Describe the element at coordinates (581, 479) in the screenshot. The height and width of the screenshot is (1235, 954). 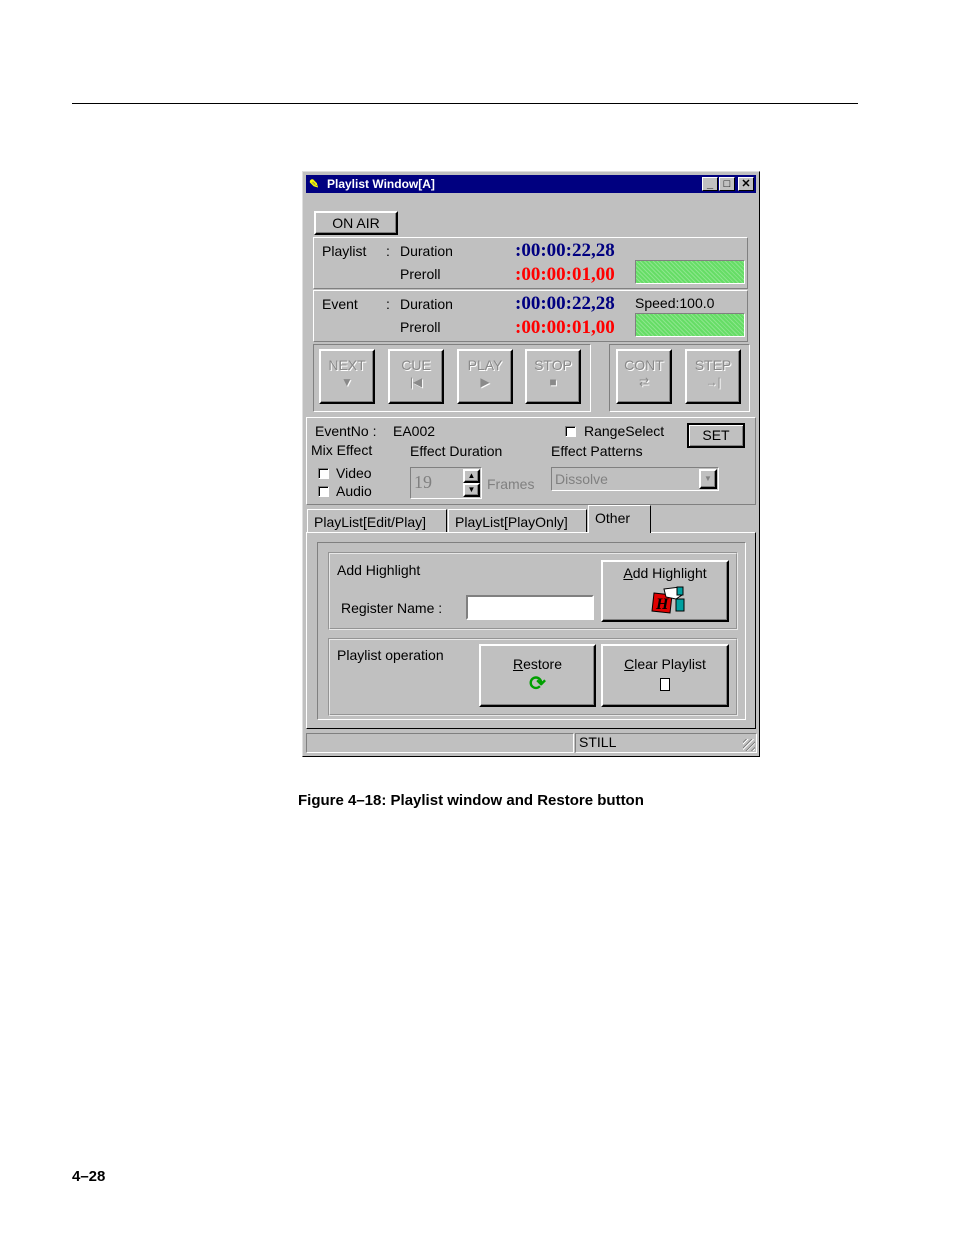
I see `effect-pattern-value: Dissolve` at that location.